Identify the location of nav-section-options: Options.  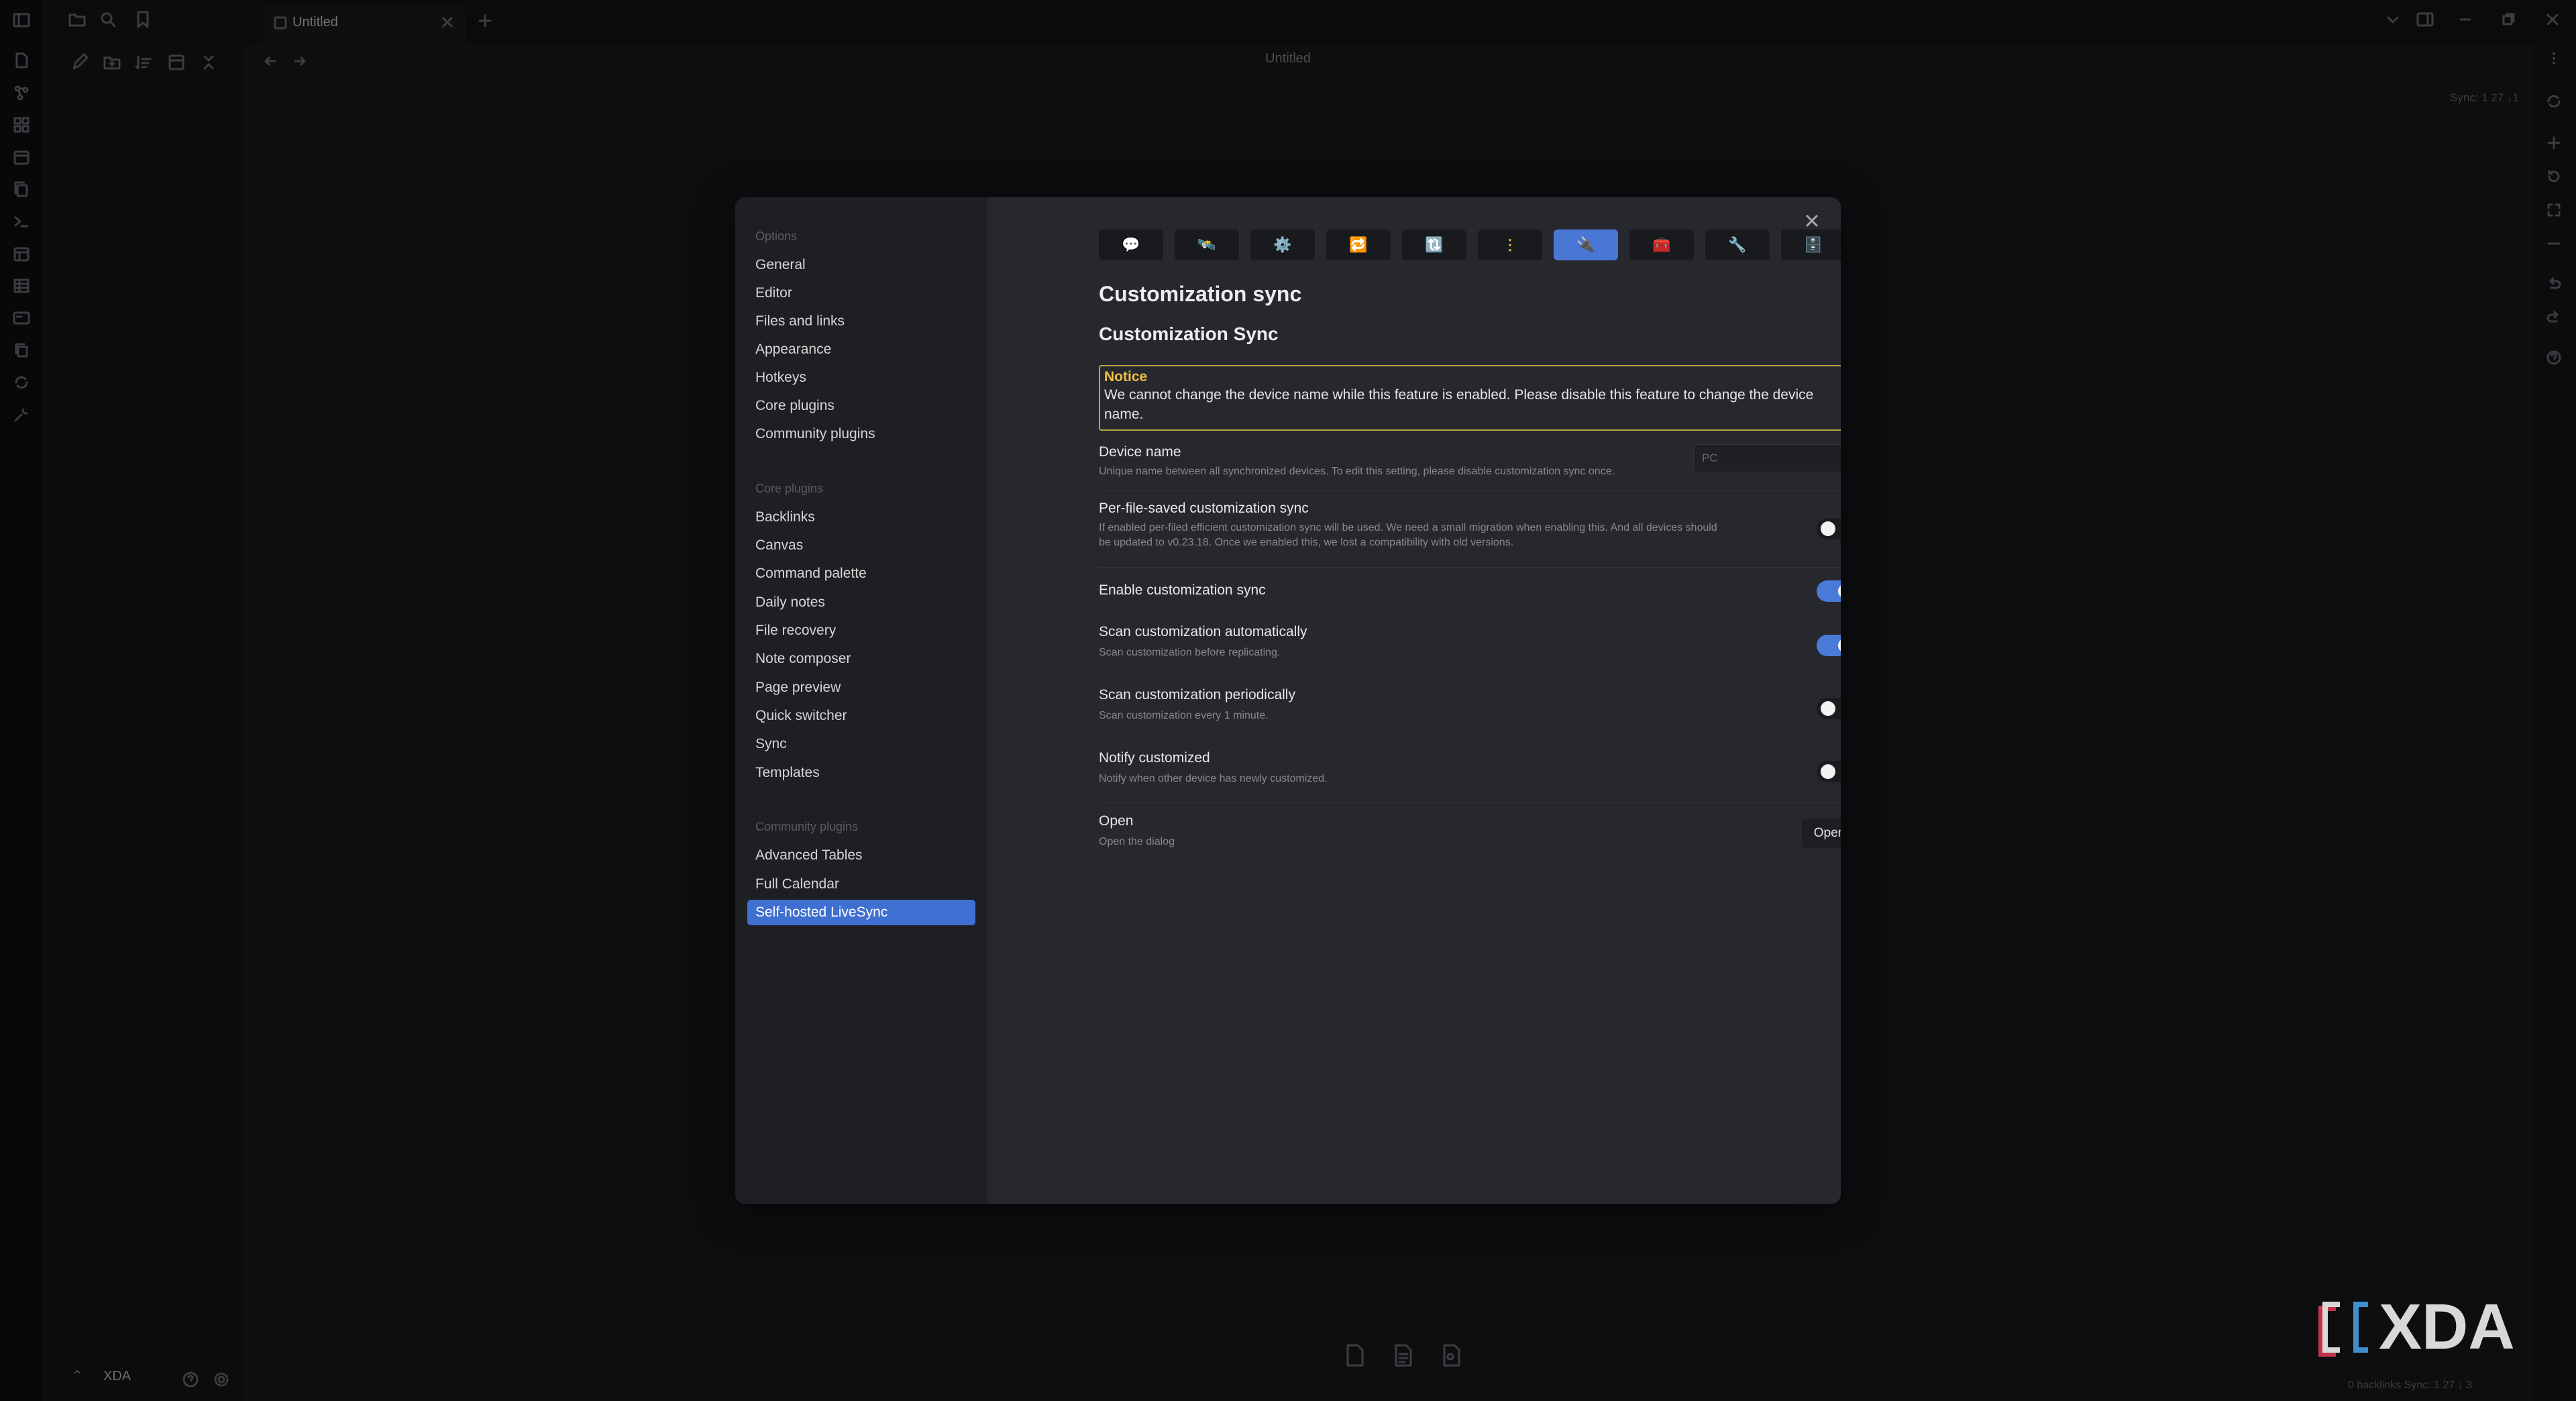
(776, 236).